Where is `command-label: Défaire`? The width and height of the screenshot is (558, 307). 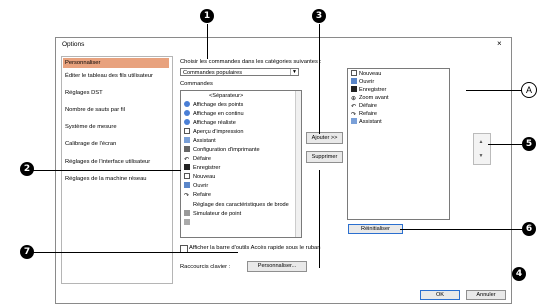
command-label: Défaire is located at coordinates (202, 159).